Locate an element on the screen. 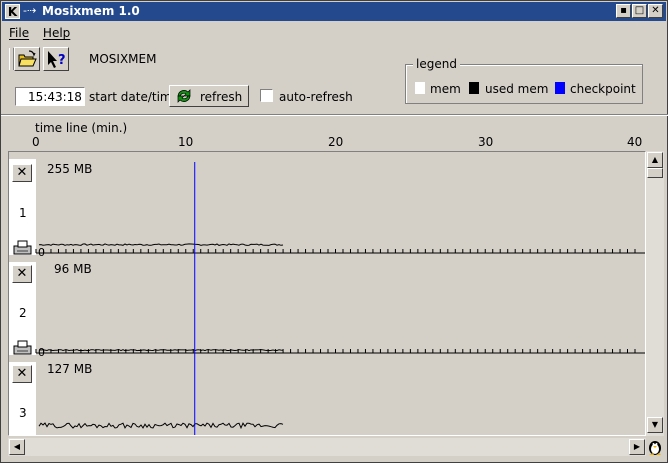 The width and height of the screenshot is (668, 463). maximize-icon: □ is located at coordinates (639, 10).